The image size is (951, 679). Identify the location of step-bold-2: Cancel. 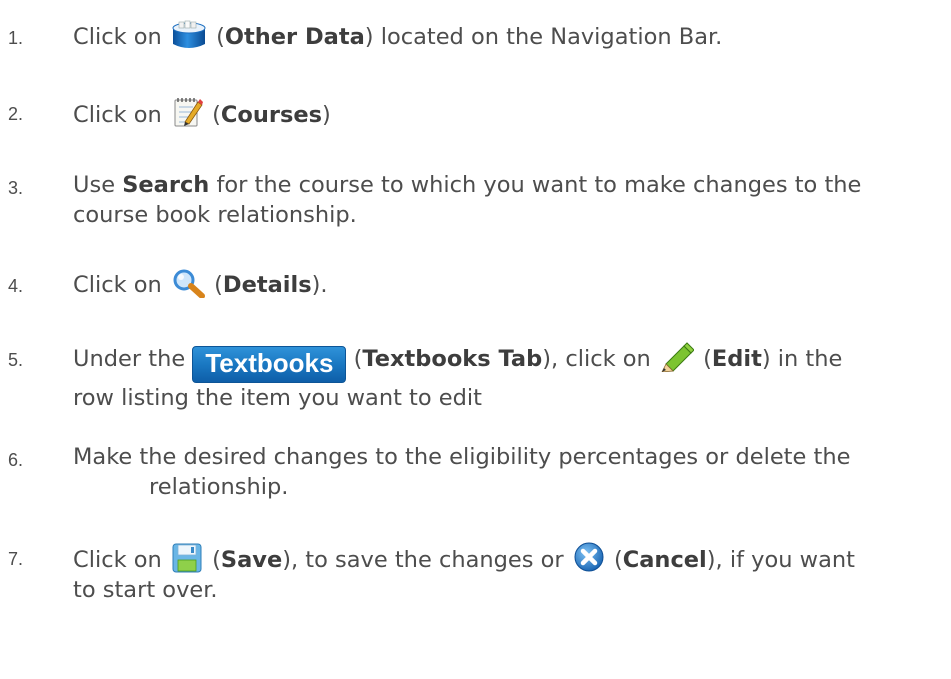
(664, 560).